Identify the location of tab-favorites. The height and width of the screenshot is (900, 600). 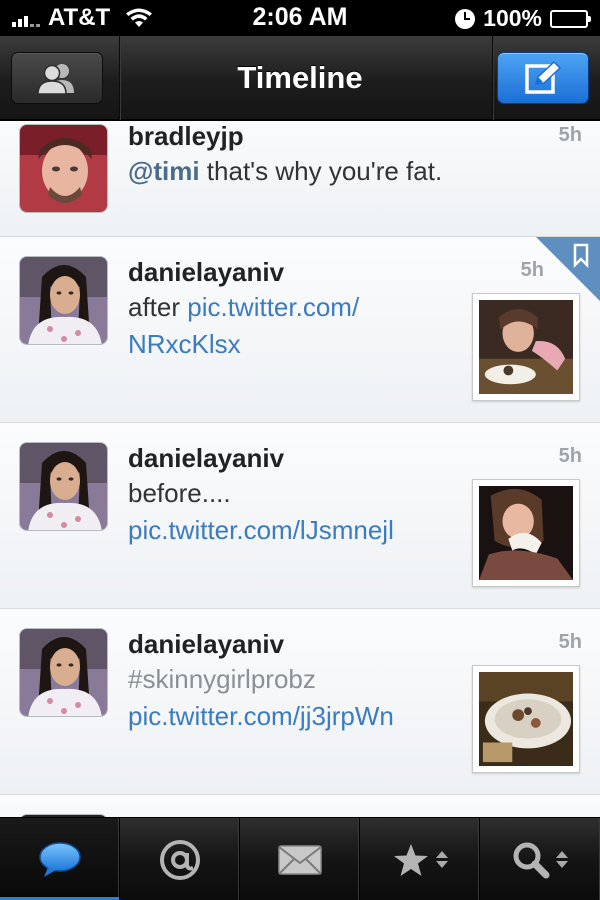
(420, 859).